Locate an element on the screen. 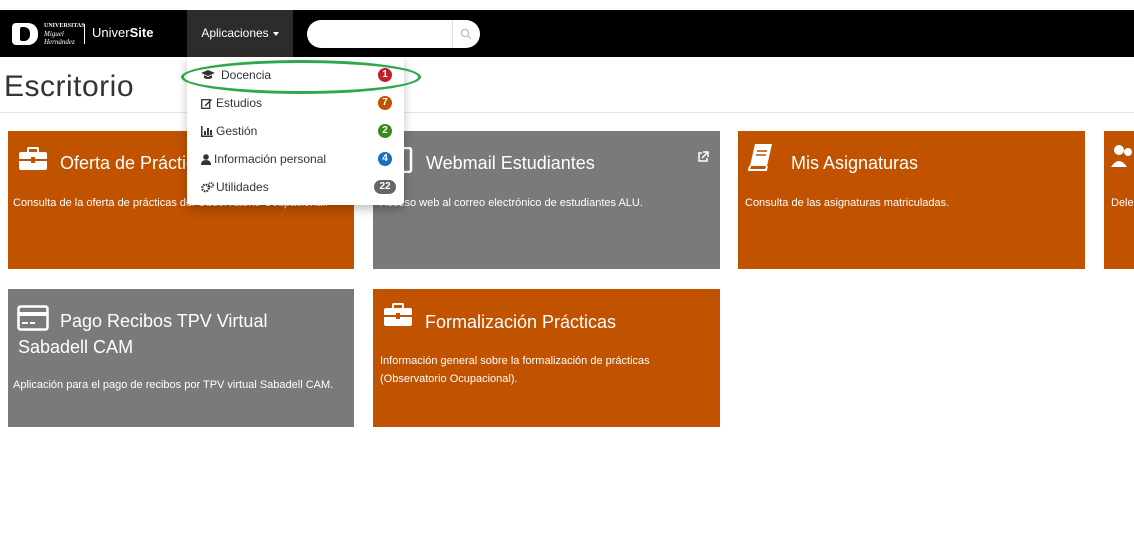 Image resolution: width=1134 pixels, height=539 pixels. umh-logo-icon is located at coordinates (25, 34).